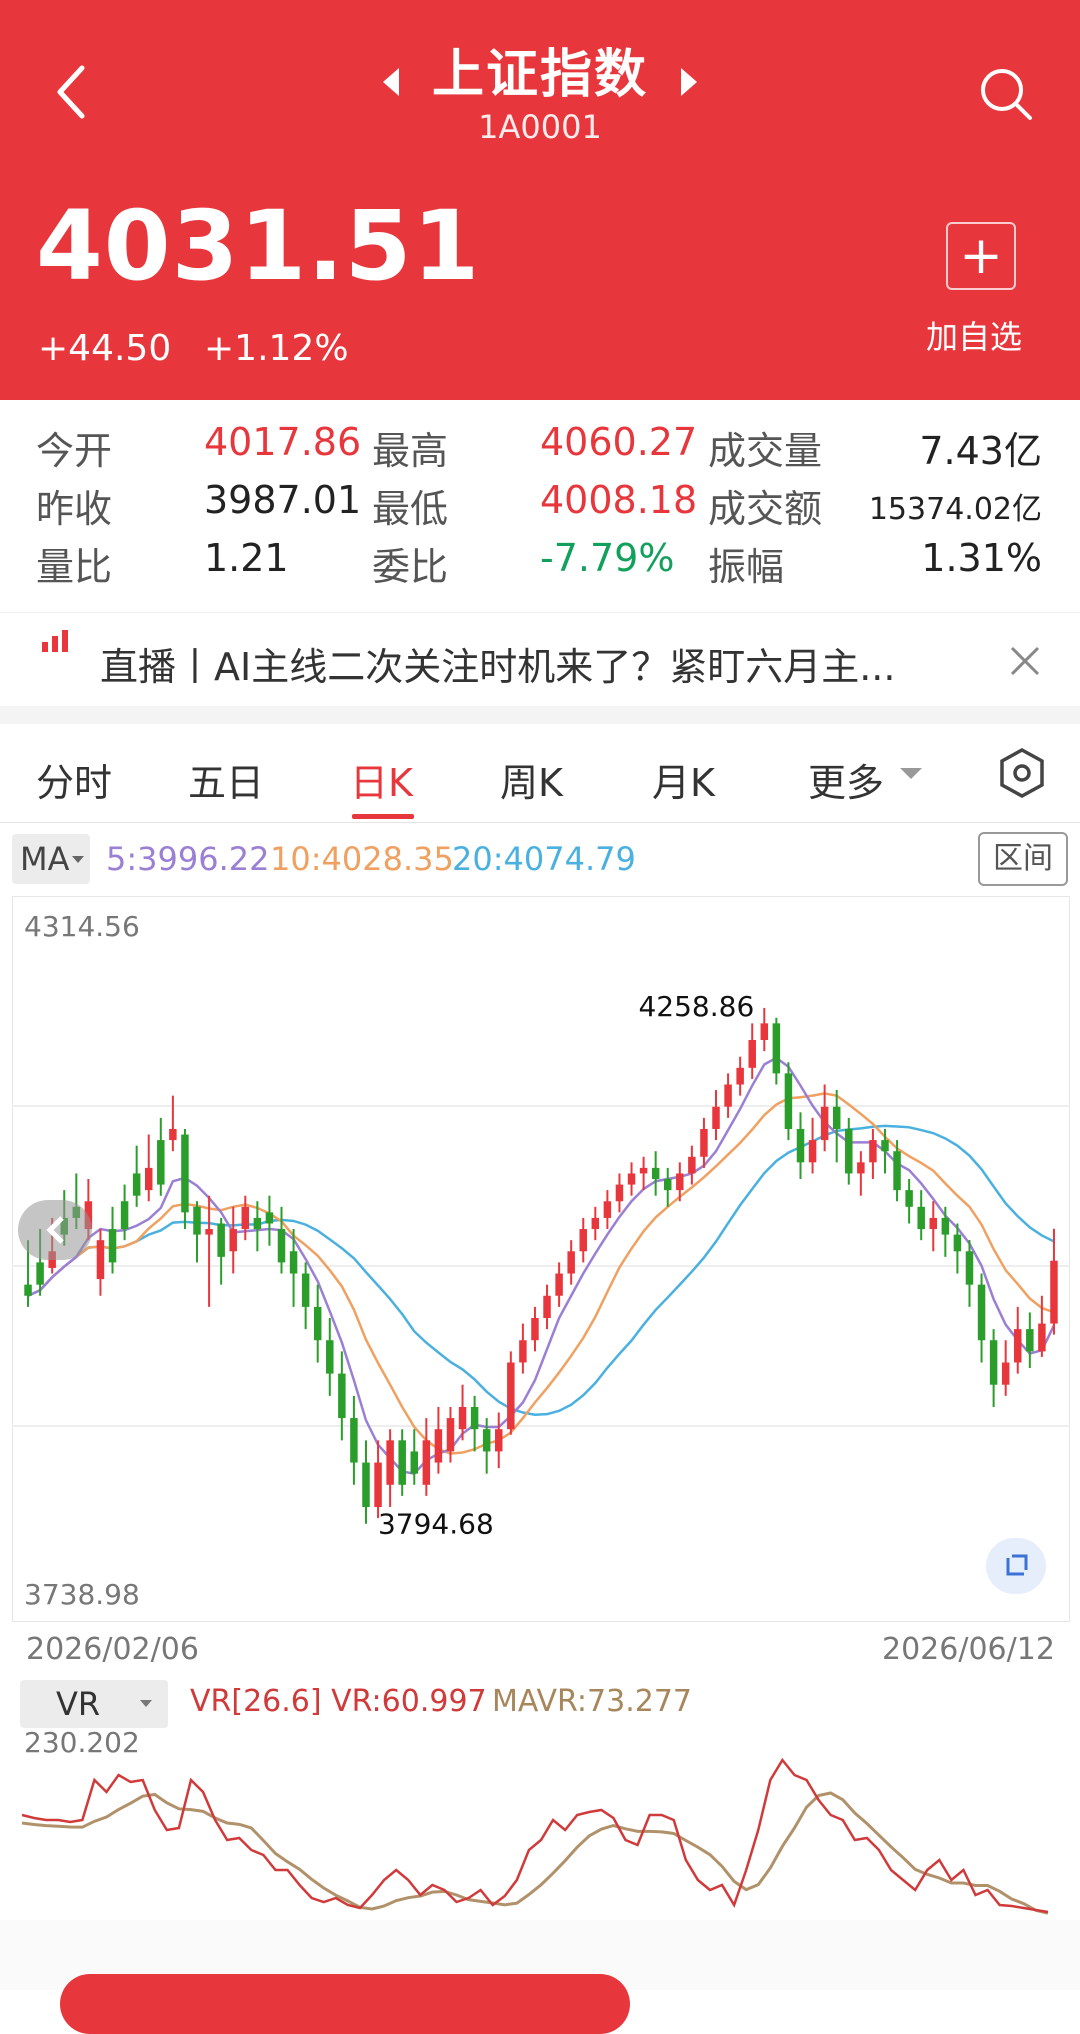 This screenshot has height=2034, width=1080. Describe the element at coordinates (82, 926) in the screenshot. I see `y-max-label: 4314.56` at that location.